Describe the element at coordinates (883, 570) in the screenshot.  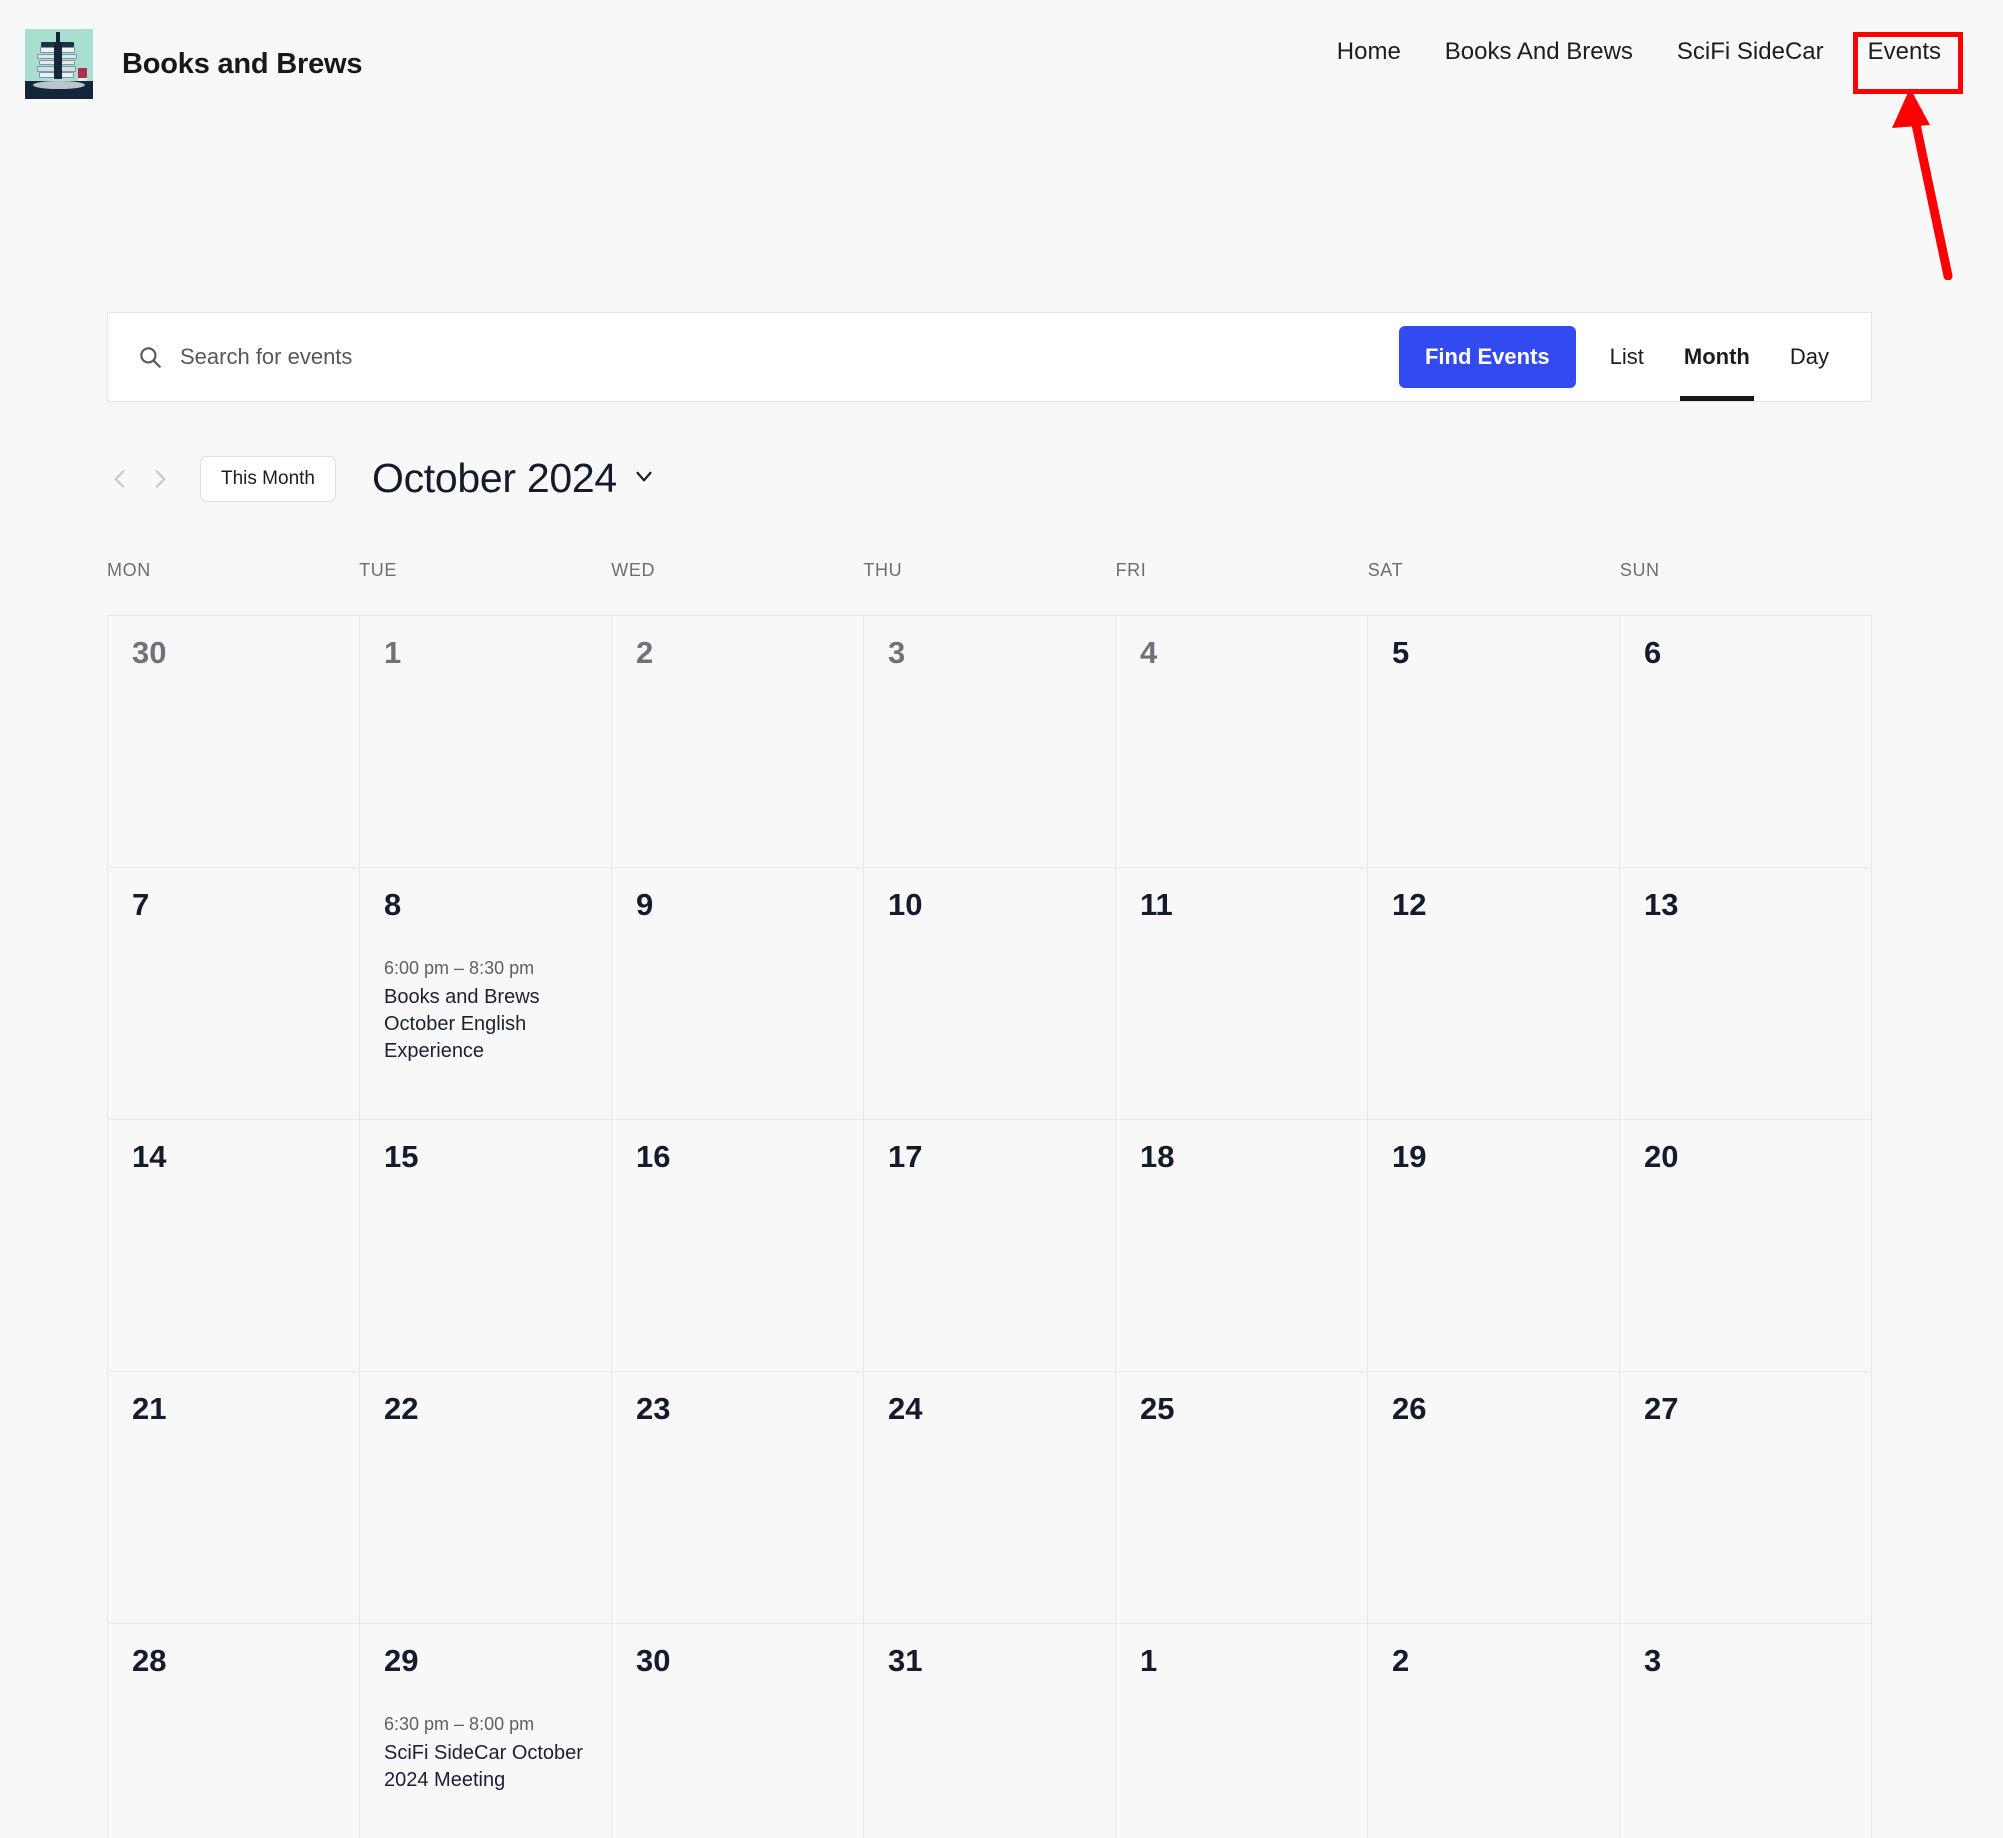
I see `weekday-header-thu: THU` at that location.